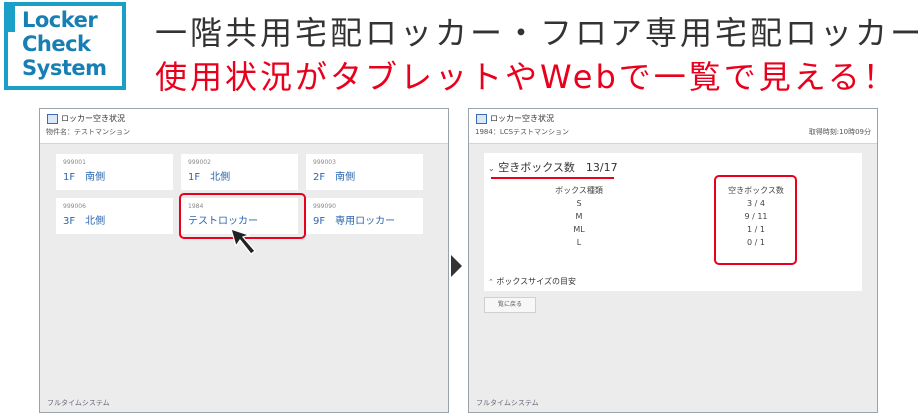 The image size is (918, 418). Describe the element at coordinates (579, 190) in the screenshot. I see `box-type-header: ボックス種類` at that location.